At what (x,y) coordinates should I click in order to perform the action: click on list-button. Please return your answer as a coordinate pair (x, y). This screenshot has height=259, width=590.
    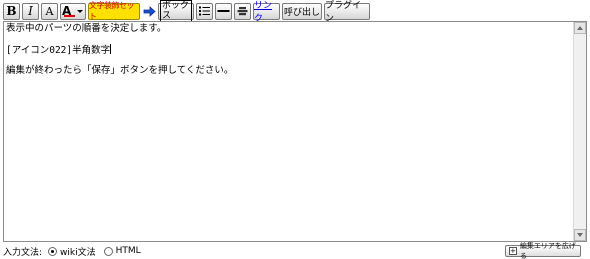
    Looking at the image, I should click on (204, 11).